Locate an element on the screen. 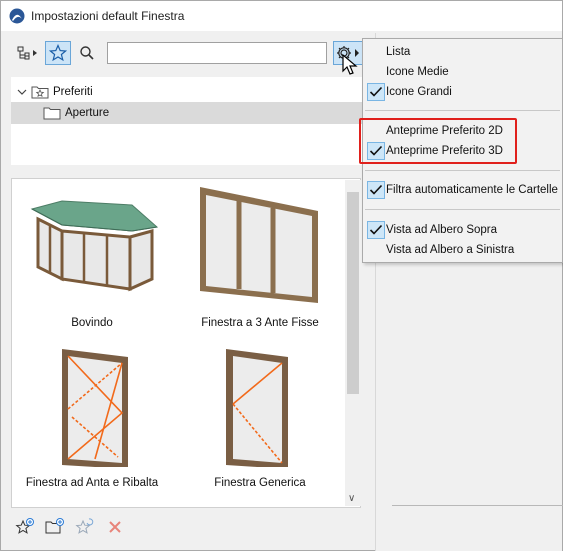 The height and width of the screenshot is (551, 563). menu-item-albero-sinistra: Vista ad Albero a Sinistra is located at coordinates (462, 250).